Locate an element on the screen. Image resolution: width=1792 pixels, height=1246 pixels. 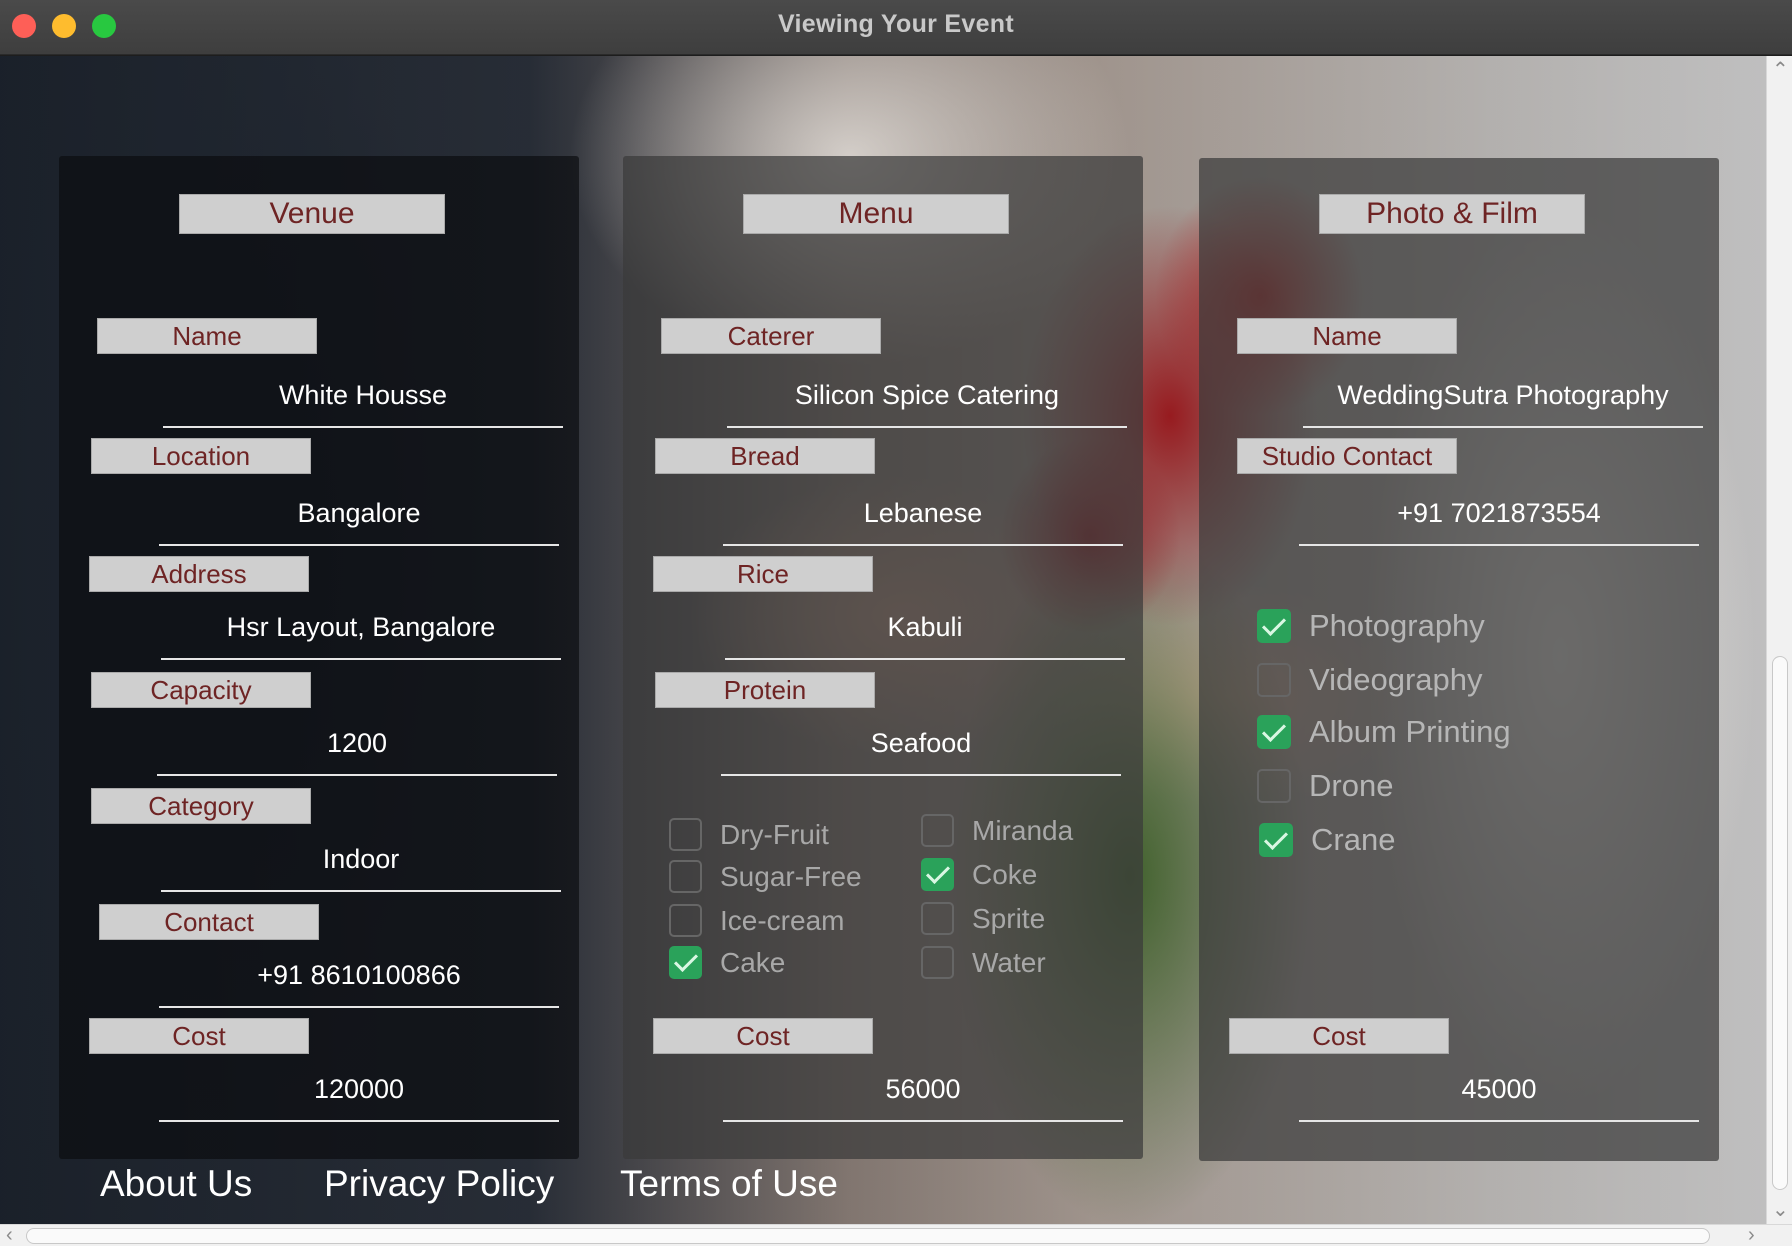
studio-contact-value: +91 7021873554 is located at coordinates (1499, 513).